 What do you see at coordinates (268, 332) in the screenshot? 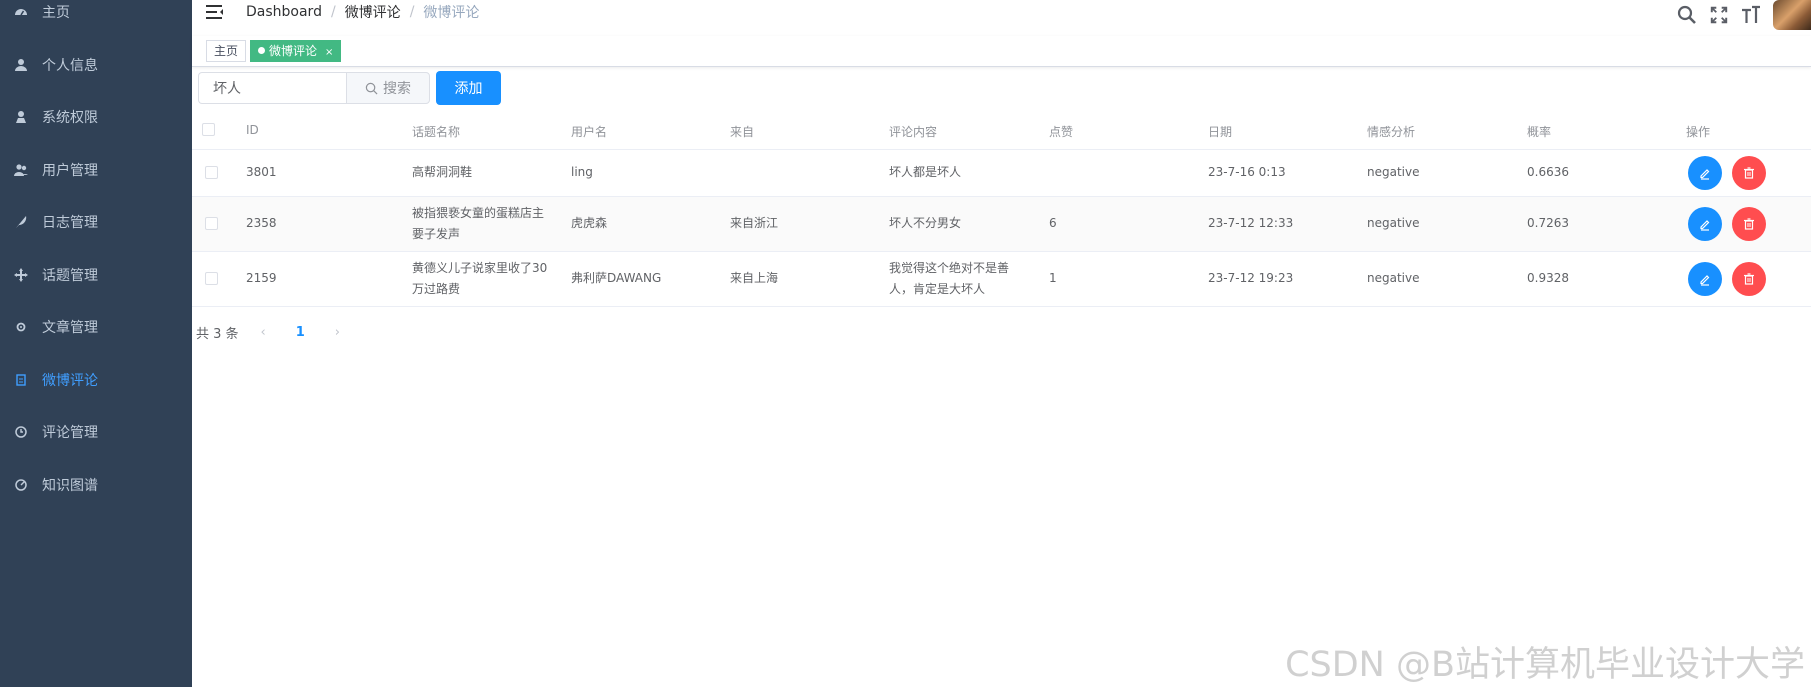
I see `pagination: 共 3 条 ‹ 1 ›` at bounding box center [268, 332].